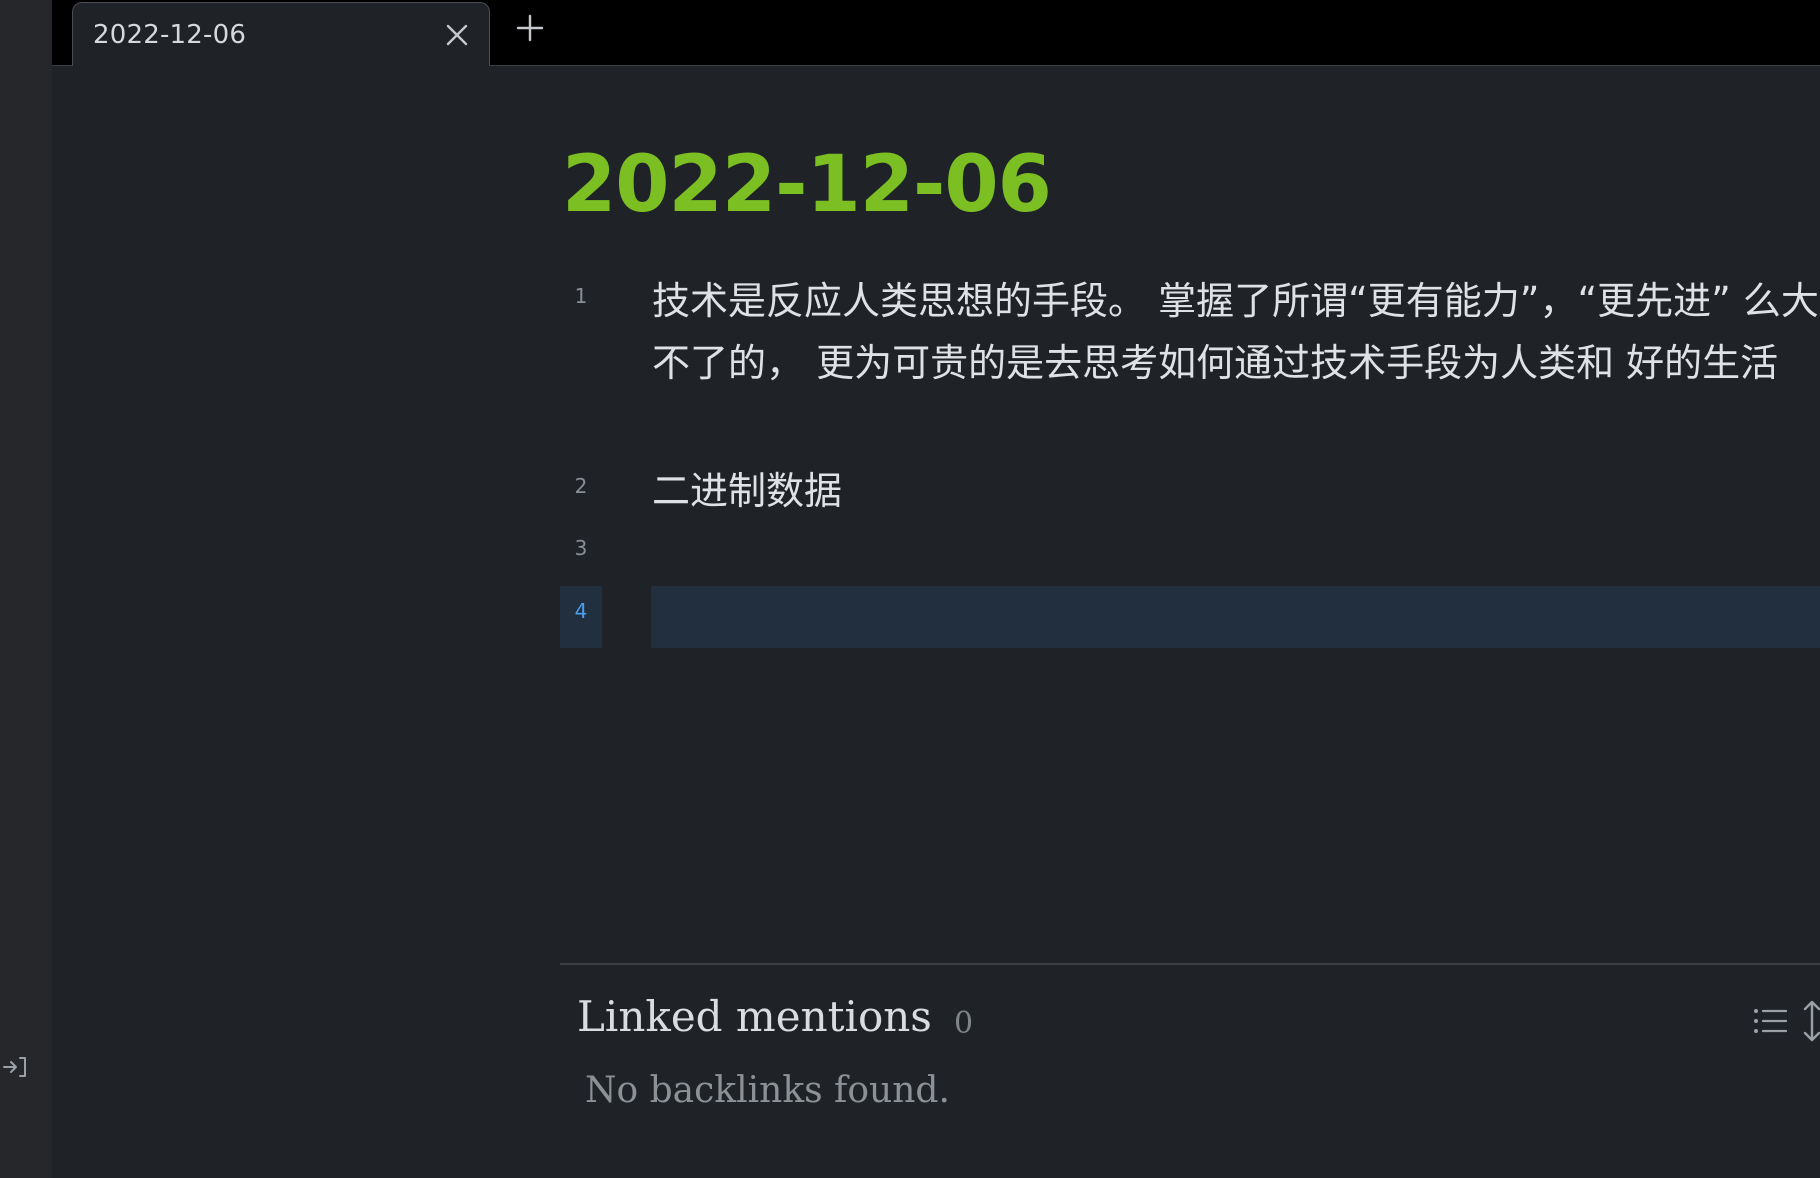 This screenshot has height=1178, width=1820. Describe the element at coordinates (1770, 1021) in the screenshot. I see `list-icon` at that location.